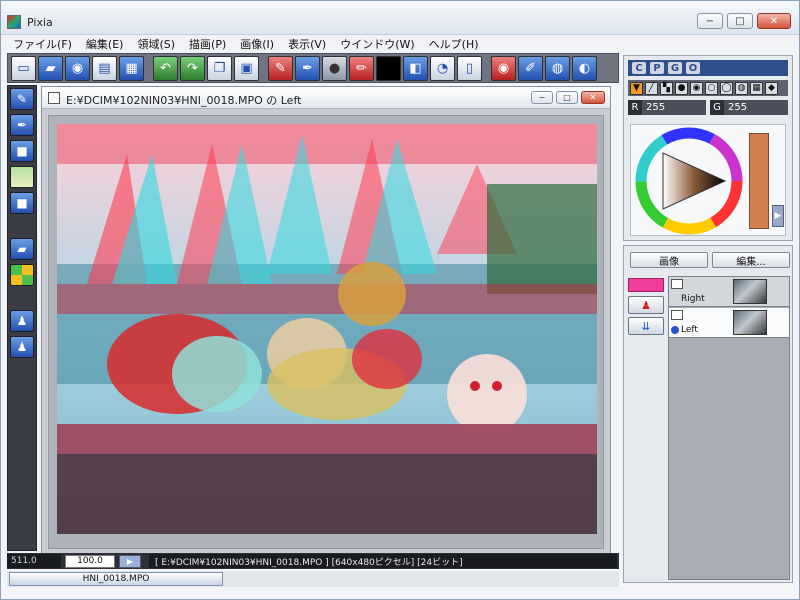 This screenshot has width=800, height=600. Describe the element at coordinates (130, 561) in the screenshot. I see `zoom-play-button: ▶` at that location.